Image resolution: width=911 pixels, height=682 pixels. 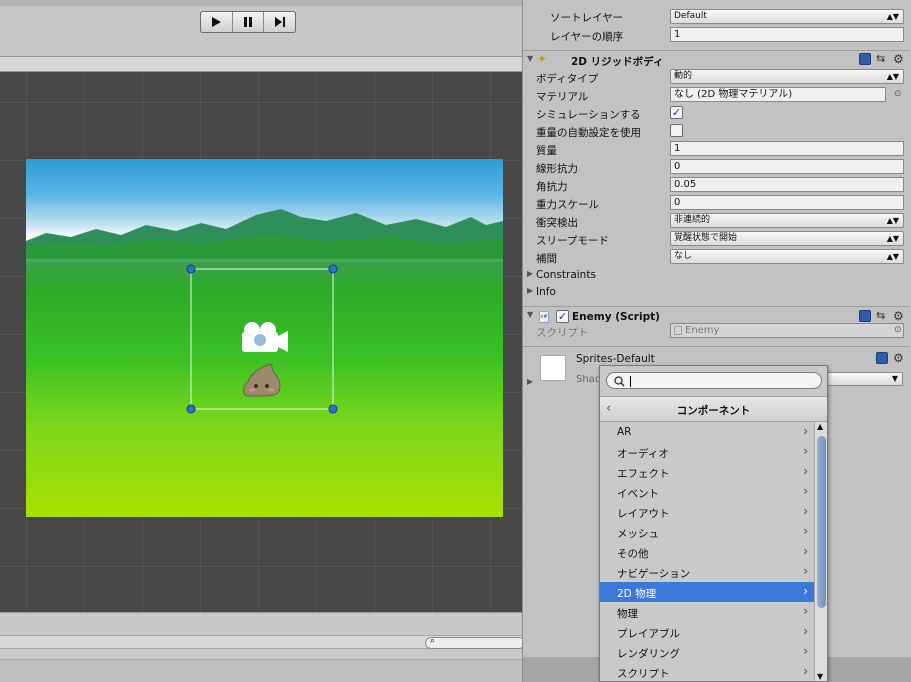 I want to click on property-checkbox, so click(x=676, y=130).